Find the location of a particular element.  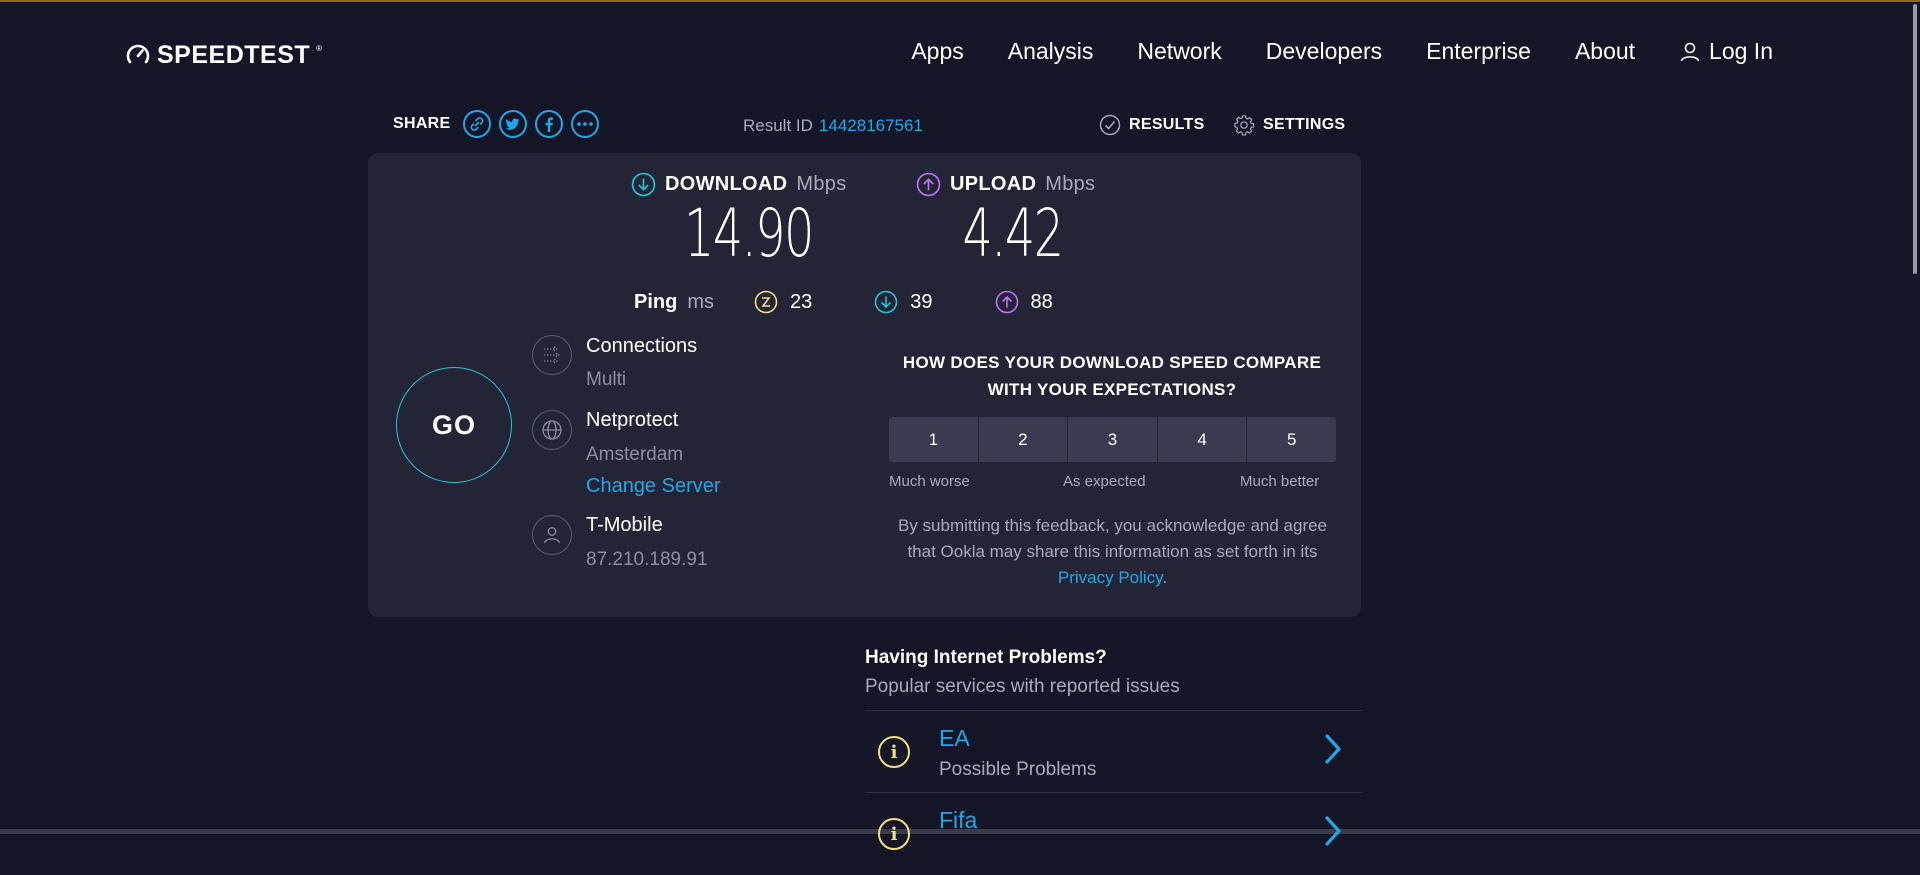

top-border is located at coordinates (960, 1).